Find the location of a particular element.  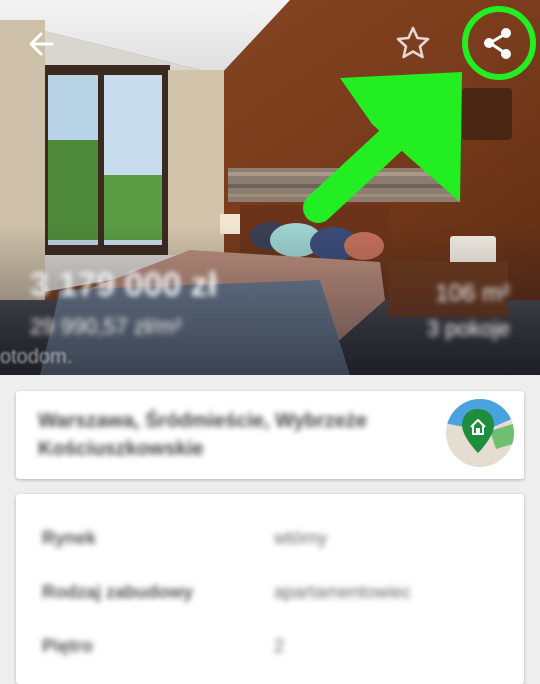

detail-label: Rynek is located at coordinates (69, 538).